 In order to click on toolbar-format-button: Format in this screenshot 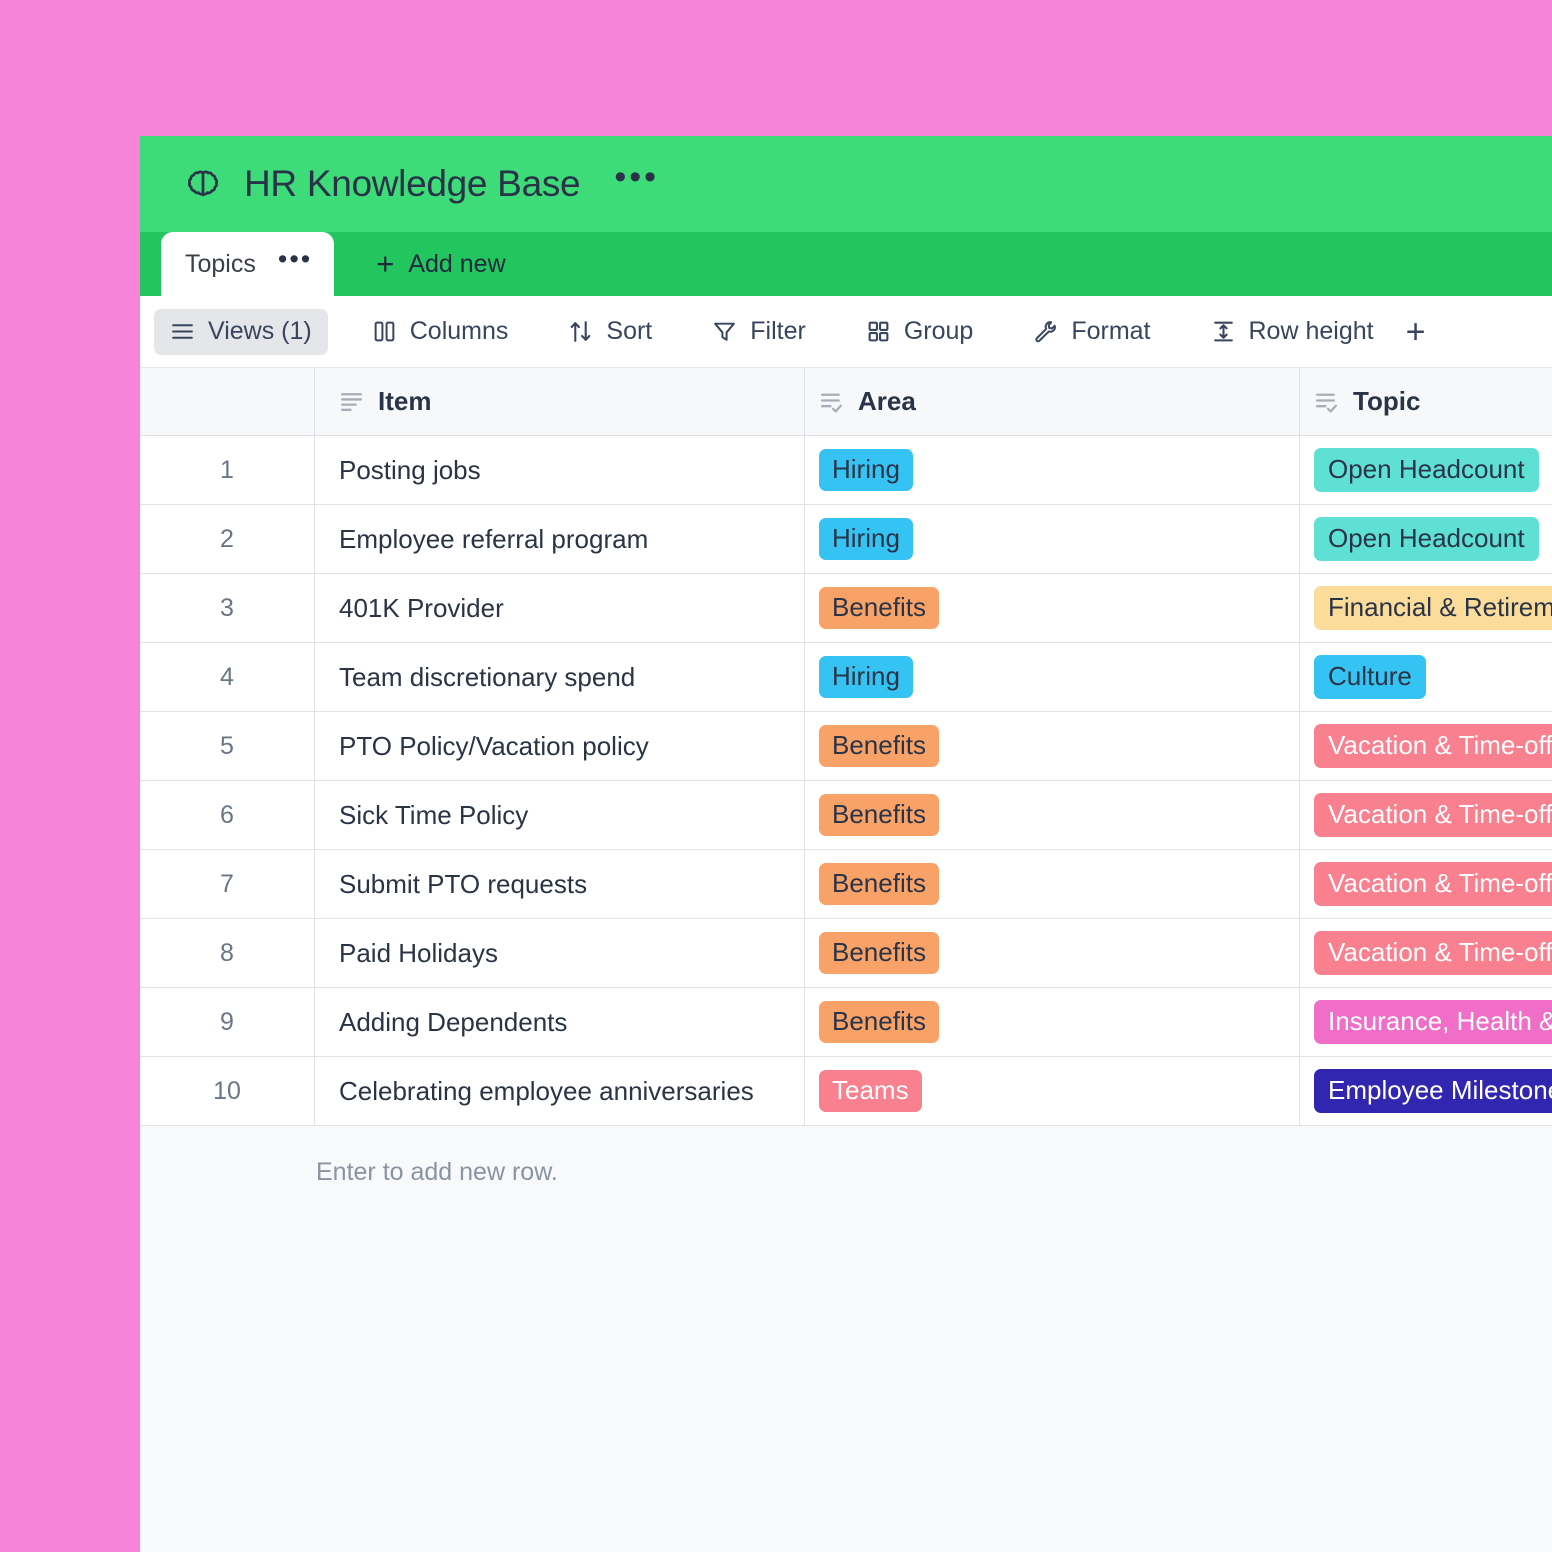, I will do `click(1091, 332)`.